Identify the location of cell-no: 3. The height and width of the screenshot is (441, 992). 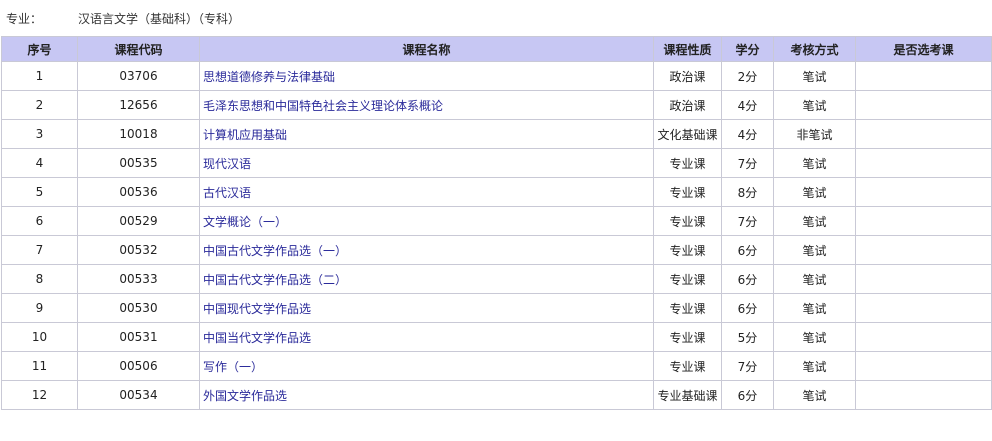
(39, 134).